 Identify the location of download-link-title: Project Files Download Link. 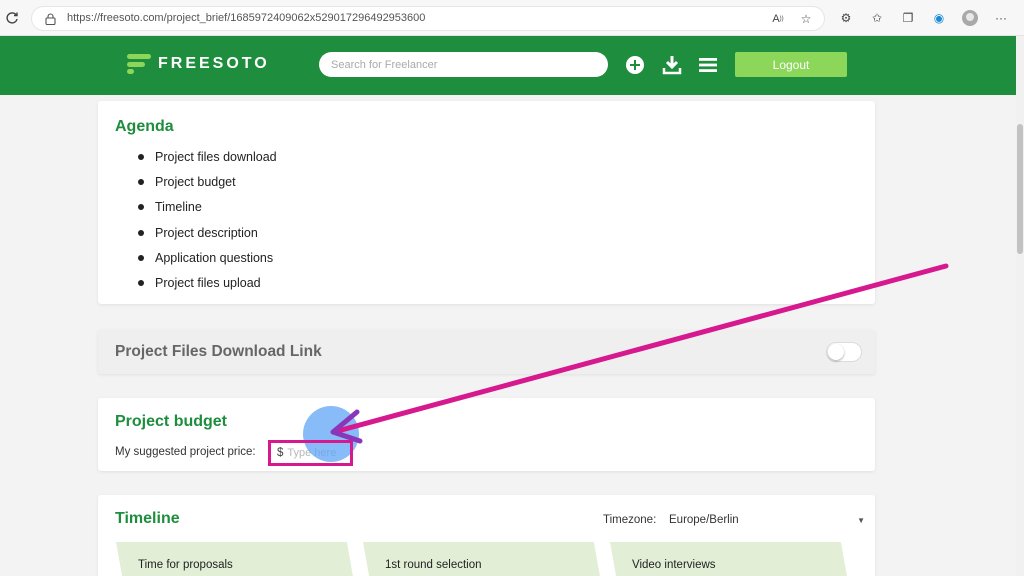
(218, 351).